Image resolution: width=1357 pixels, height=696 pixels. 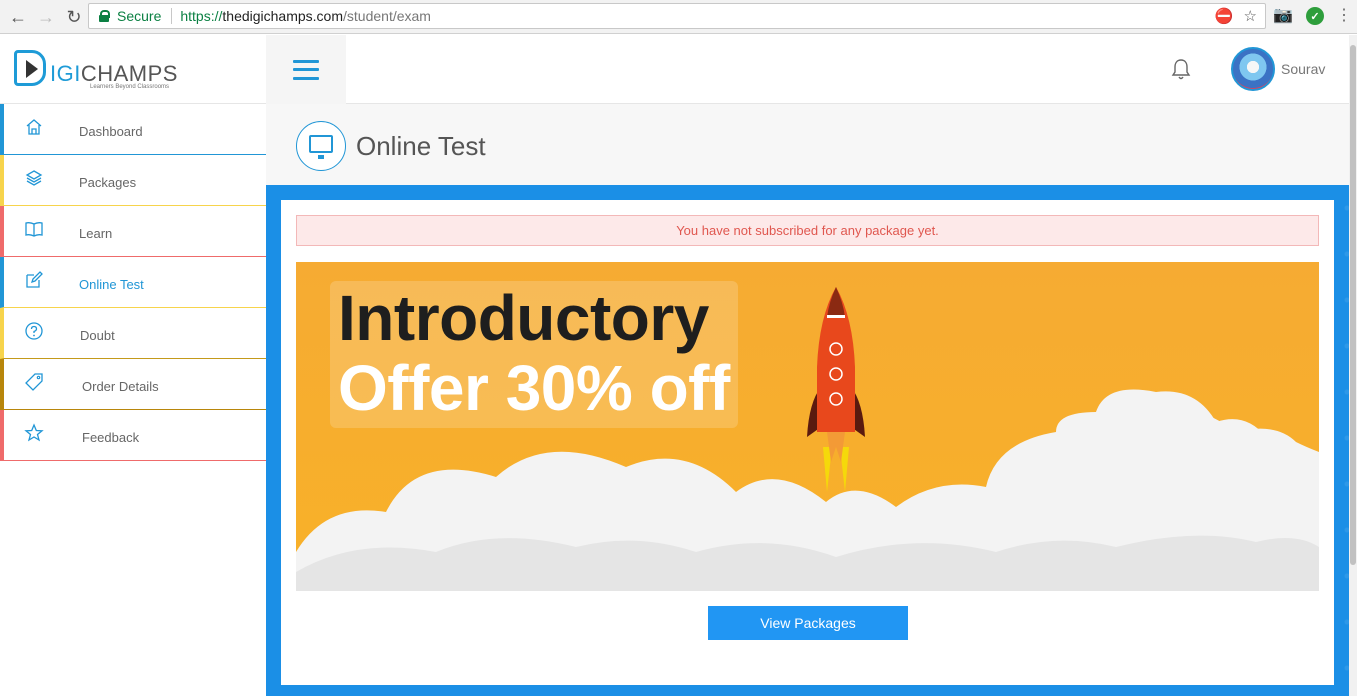 What do you see at coordinates (1353, 305) in the screenshot?
I see `scrollbar-thumb` at bounding box center [1353, 305].